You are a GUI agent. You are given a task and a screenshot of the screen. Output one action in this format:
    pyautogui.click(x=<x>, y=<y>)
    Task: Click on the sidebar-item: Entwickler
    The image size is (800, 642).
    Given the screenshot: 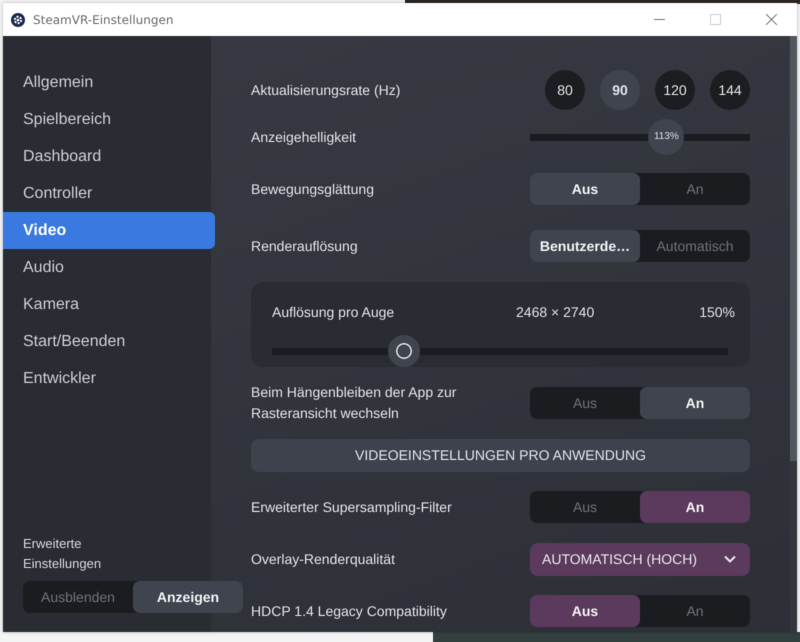 What is the action you would take?
    pyautogui.click(x=109, y=378)
    